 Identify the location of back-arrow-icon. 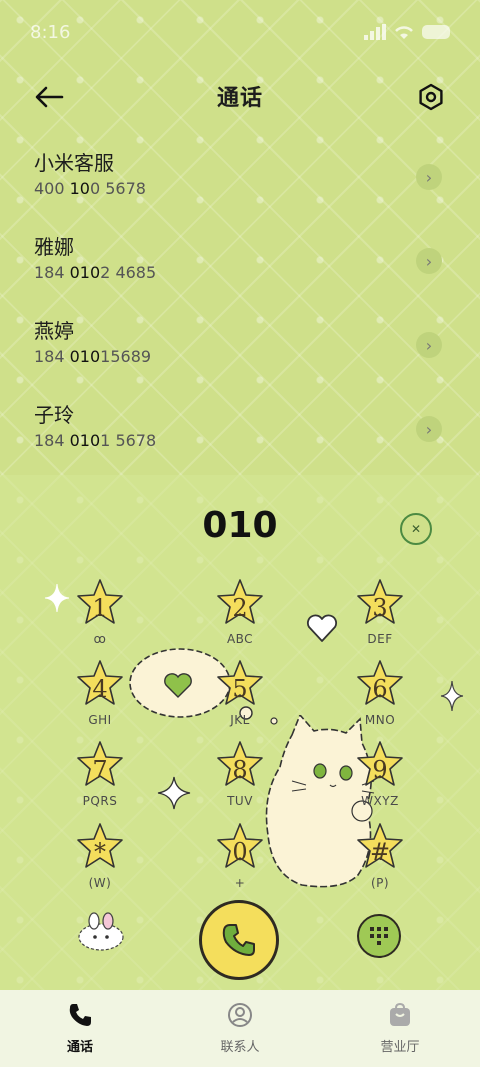
(49, 97).